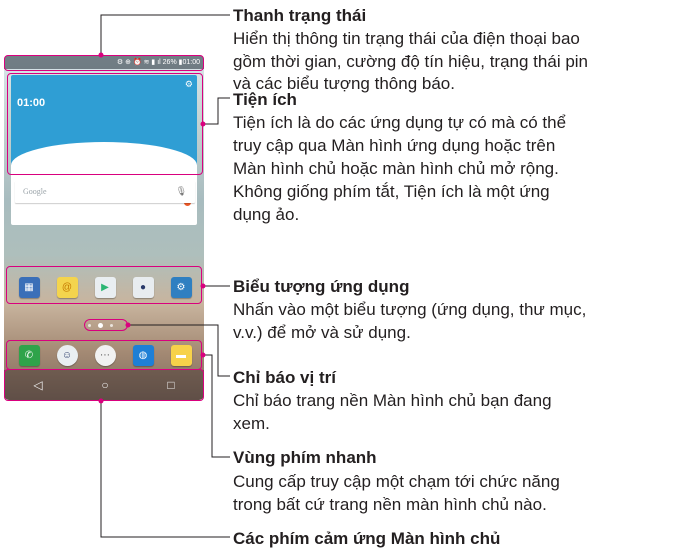 The image size is (693, 553). Describe the element at coordinates (321, 286) in the screenshot. I see `apps-title: Biểu tượng ứng dụng` at that location.